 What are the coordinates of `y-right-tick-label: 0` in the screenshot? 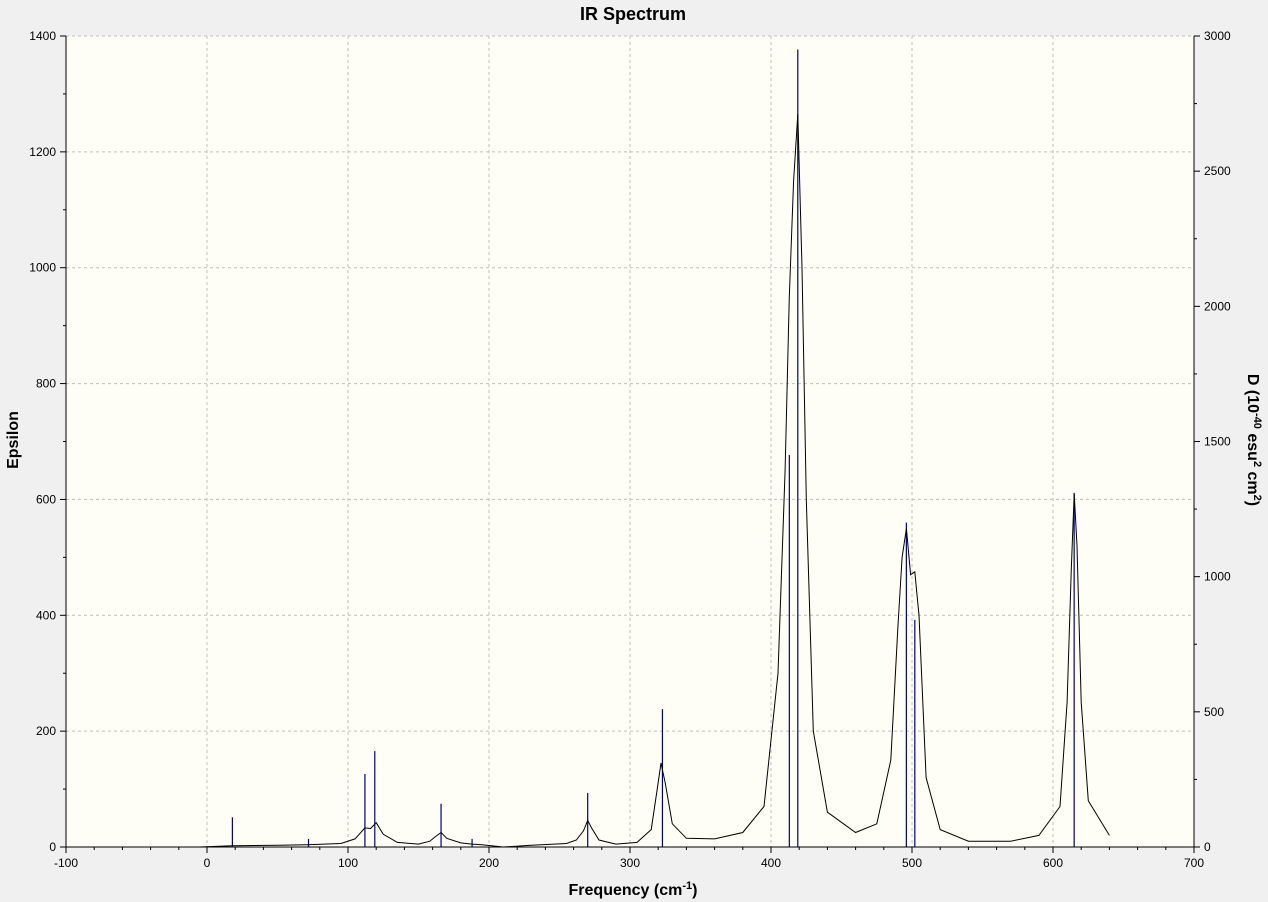 It's located at (1207, 847).